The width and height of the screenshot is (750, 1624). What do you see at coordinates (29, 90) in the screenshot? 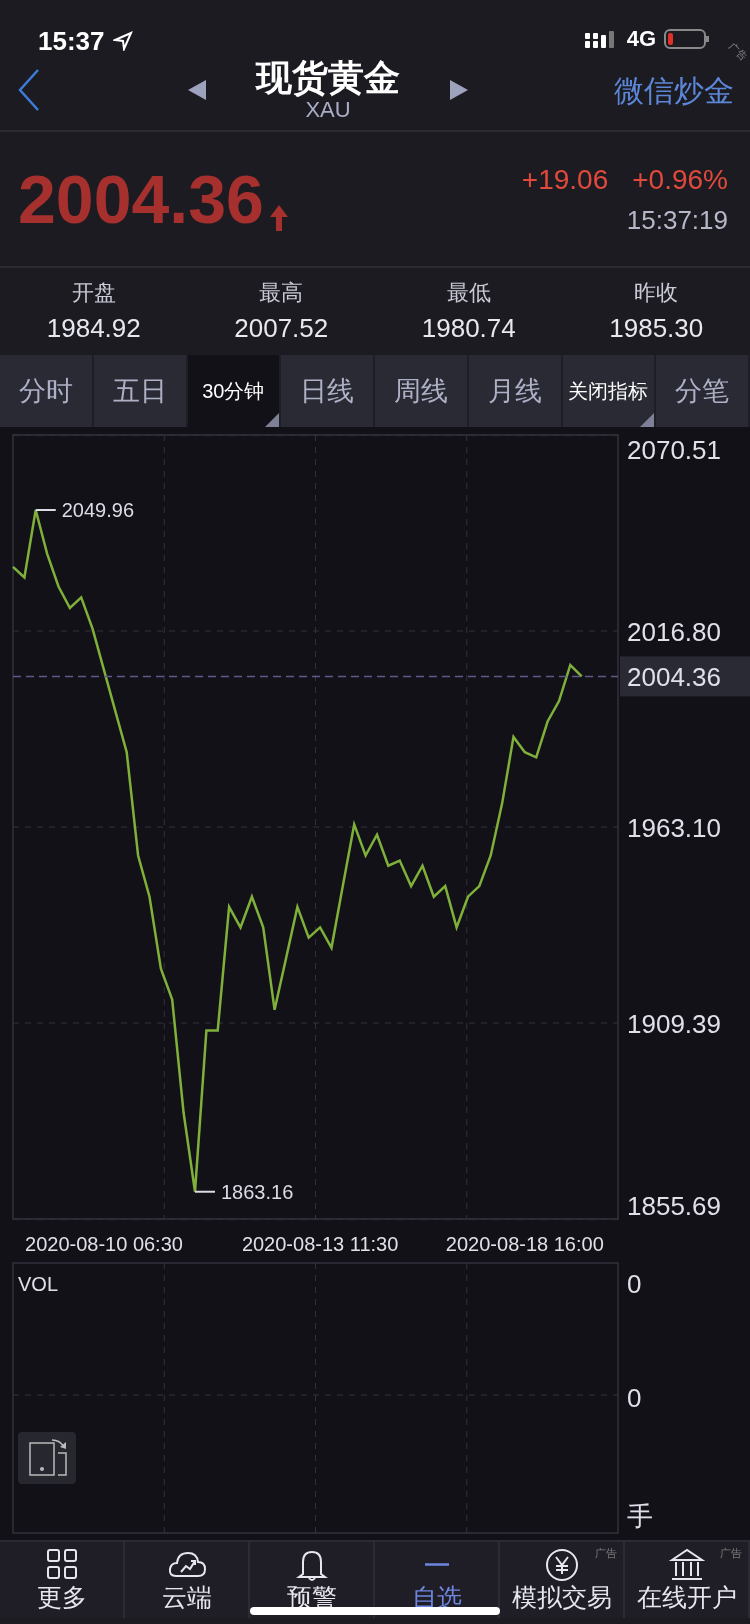
I see `back-button` at bounding box center [29, 90].